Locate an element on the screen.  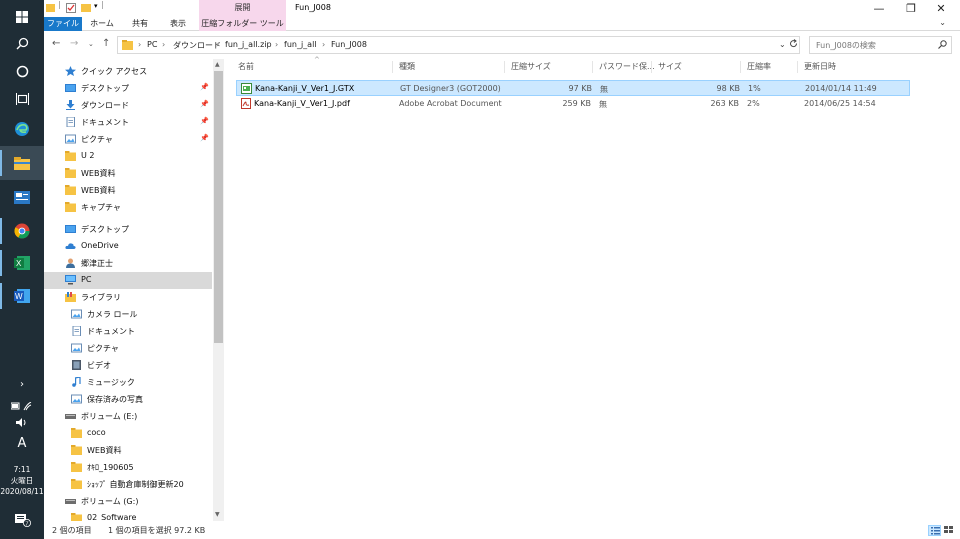
new-folder-icon is located at coordinates (86, 8).